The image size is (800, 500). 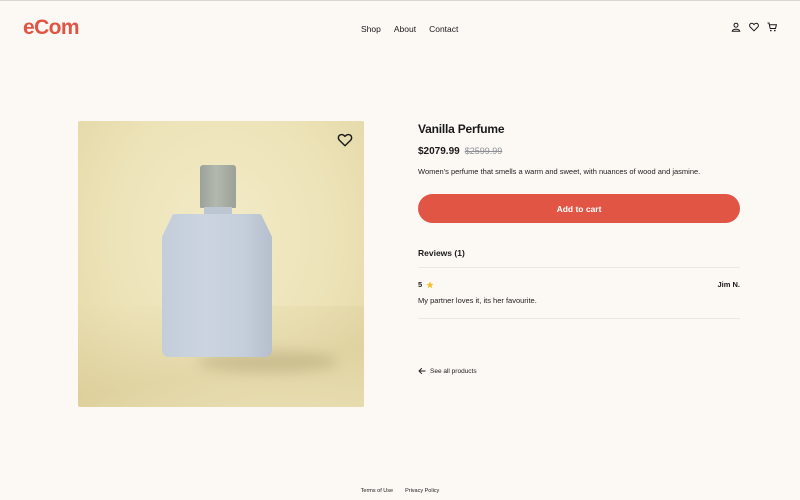 What do you see at coordinates (579, 371) in the screenshot?
I see `see-all-products-link: See all products` at bounding box center [579, 371].